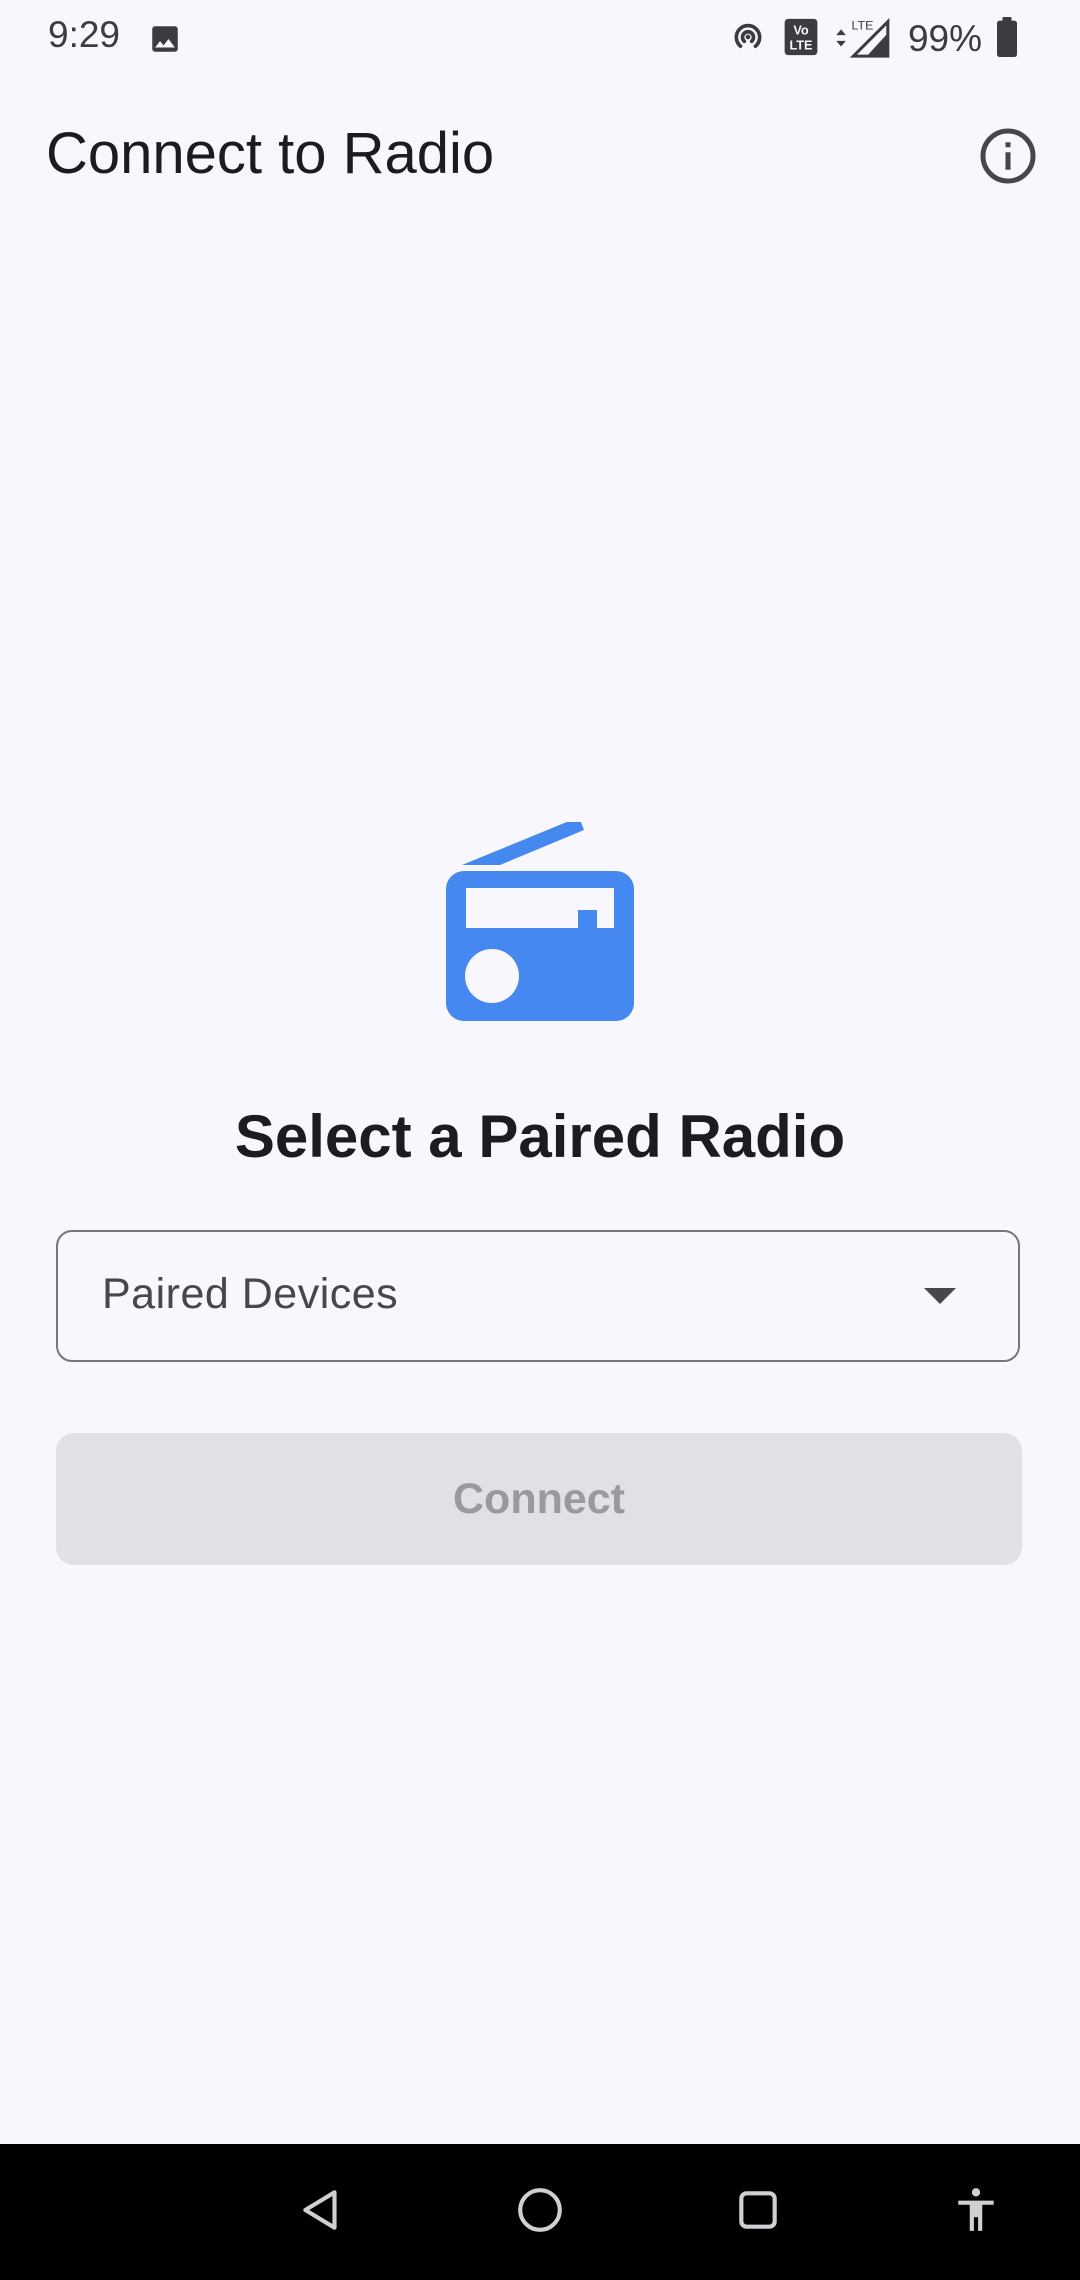 Image resolution: width=1080 pixels, height=2280 pixels. What do you see at coordinates (863, 39) in the screenshot?
I see `lte-signal-icon: LTE` at bounding box center [863, 39].